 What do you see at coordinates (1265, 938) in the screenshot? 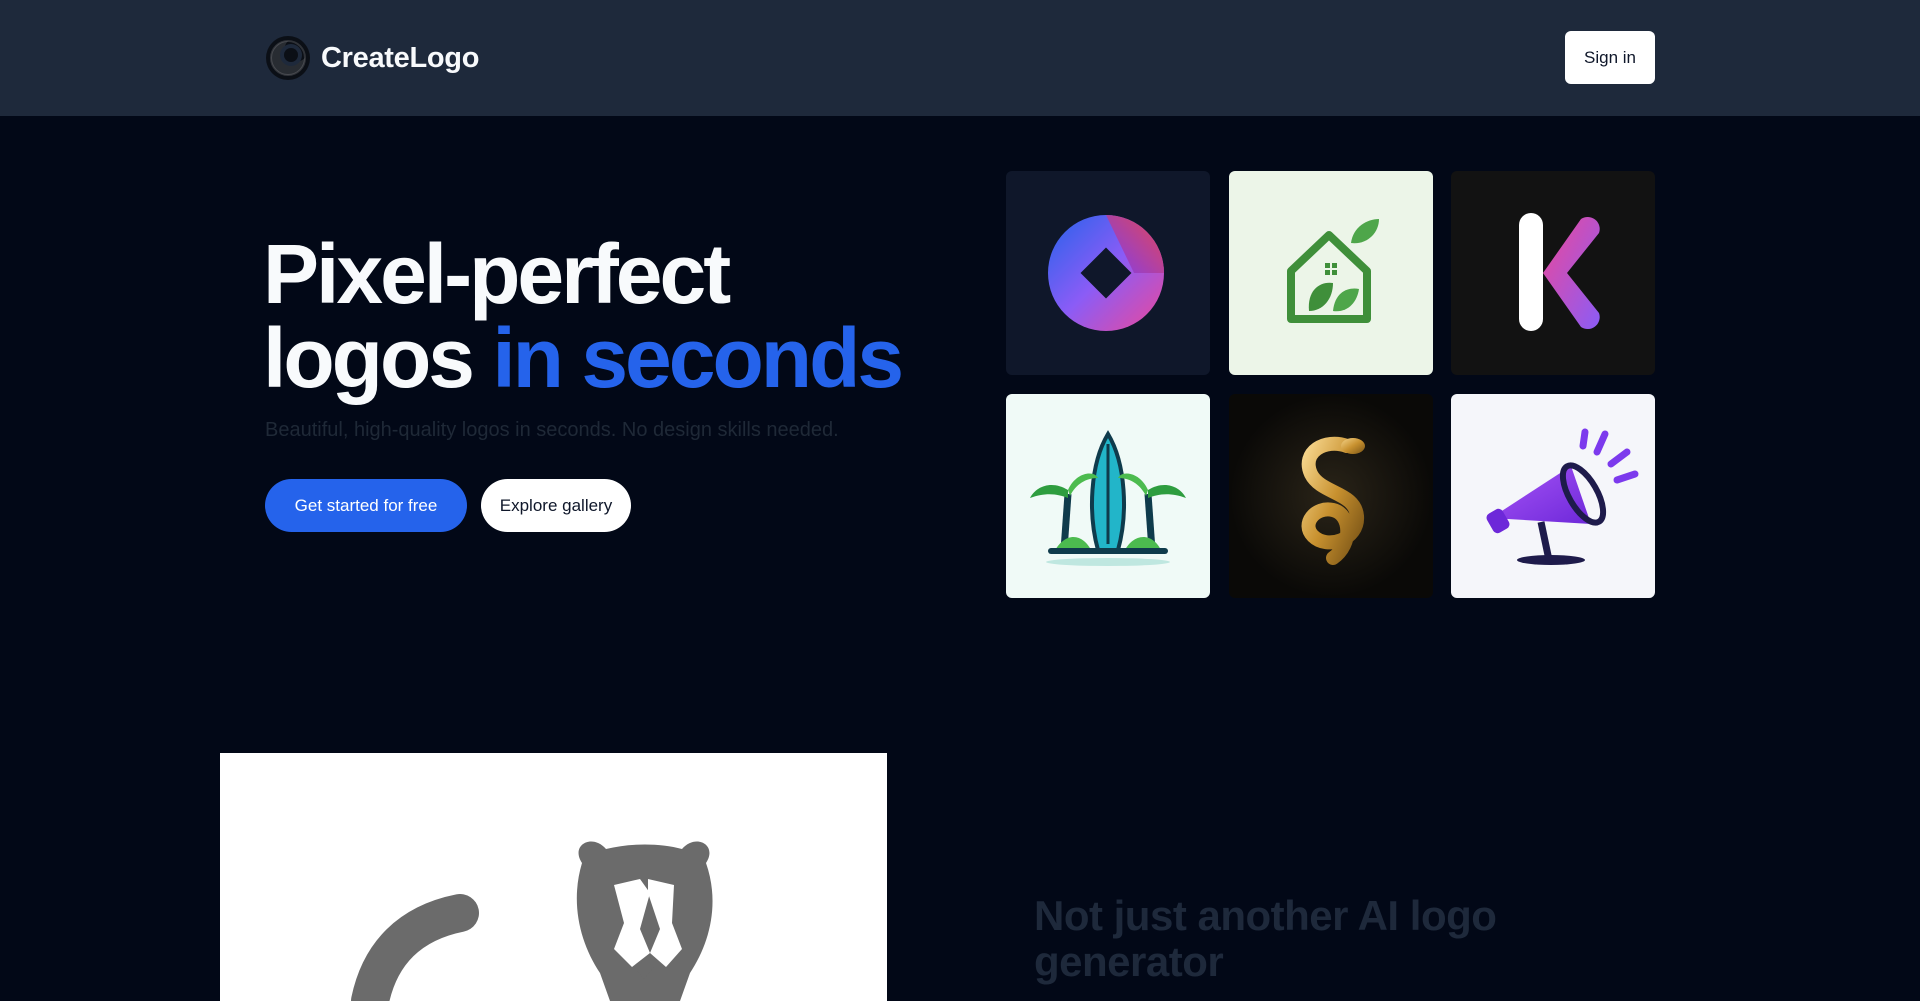
I see `feature-section-title: Not just another AI logo generator` at bounding box center [1265, 938].